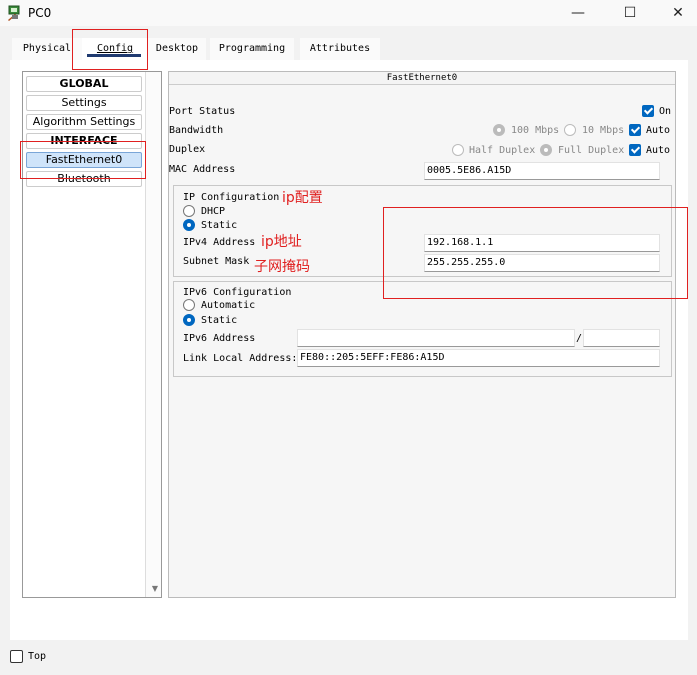 Image resolution: width=697 pixels, height=675 pixels. What do you see at coordinates (252, 49) in the screenshot?
I see `tab-programming: Programming` at bounding box center [252, 49].